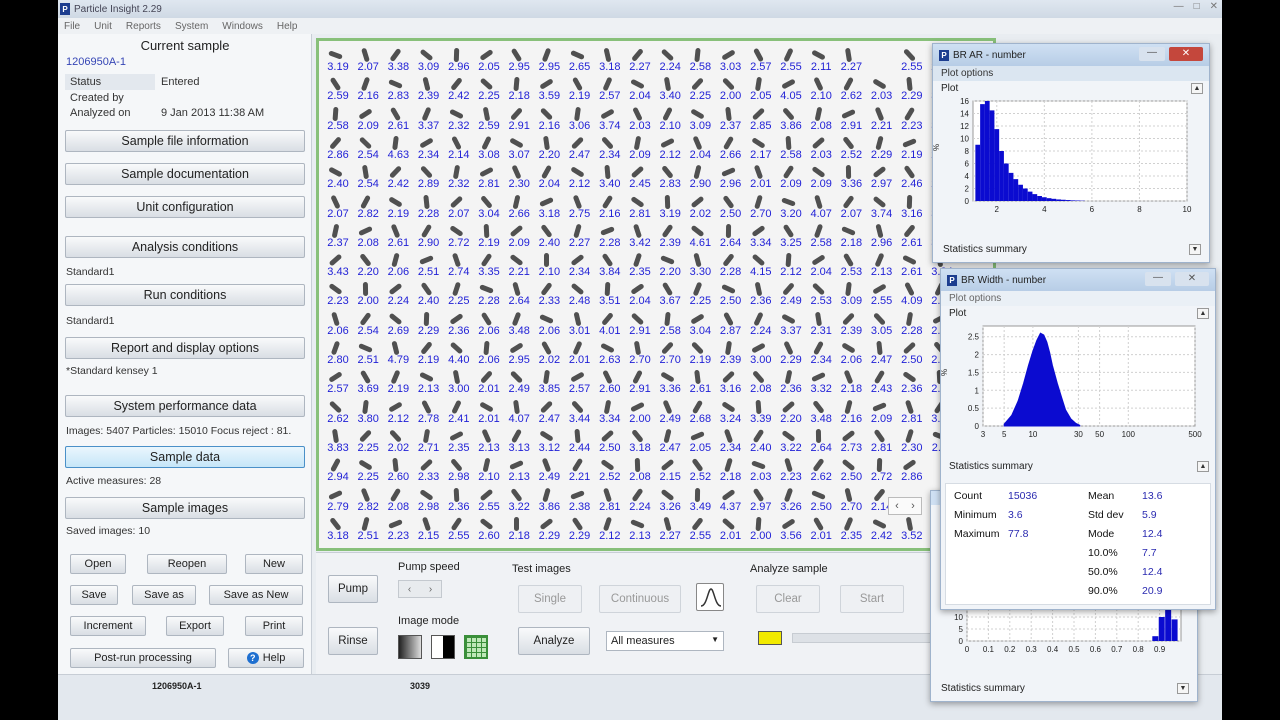  Describe the element at coordinates (287, 26) in the screenshot. I see `menu-help: Help` at that location.